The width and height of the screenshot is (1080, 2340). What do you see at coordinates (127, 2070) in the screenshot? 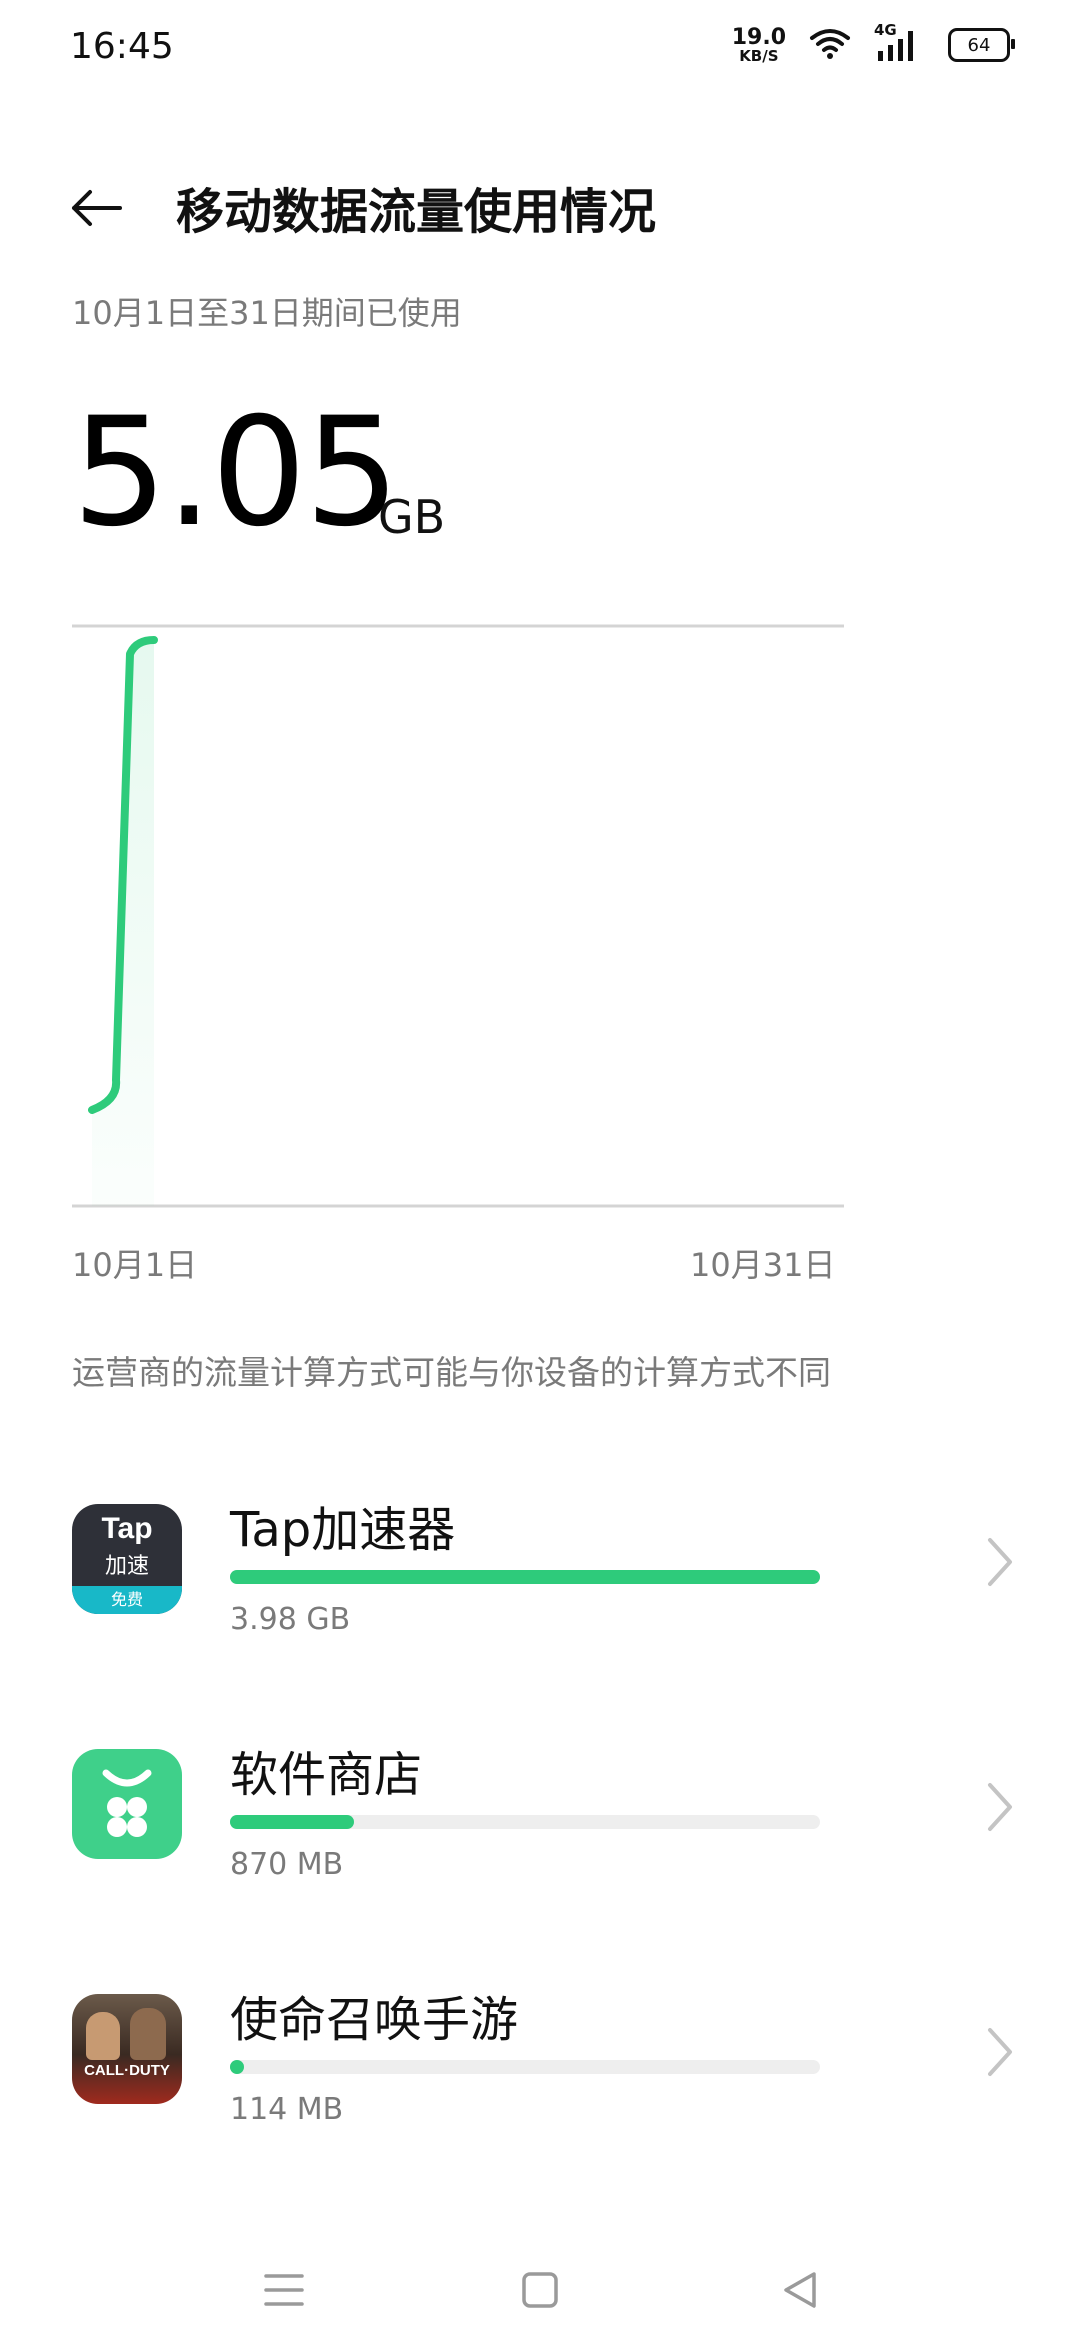
I see `cod-icon-text: CALL·DUTY` at bounding box center [127, 2070].